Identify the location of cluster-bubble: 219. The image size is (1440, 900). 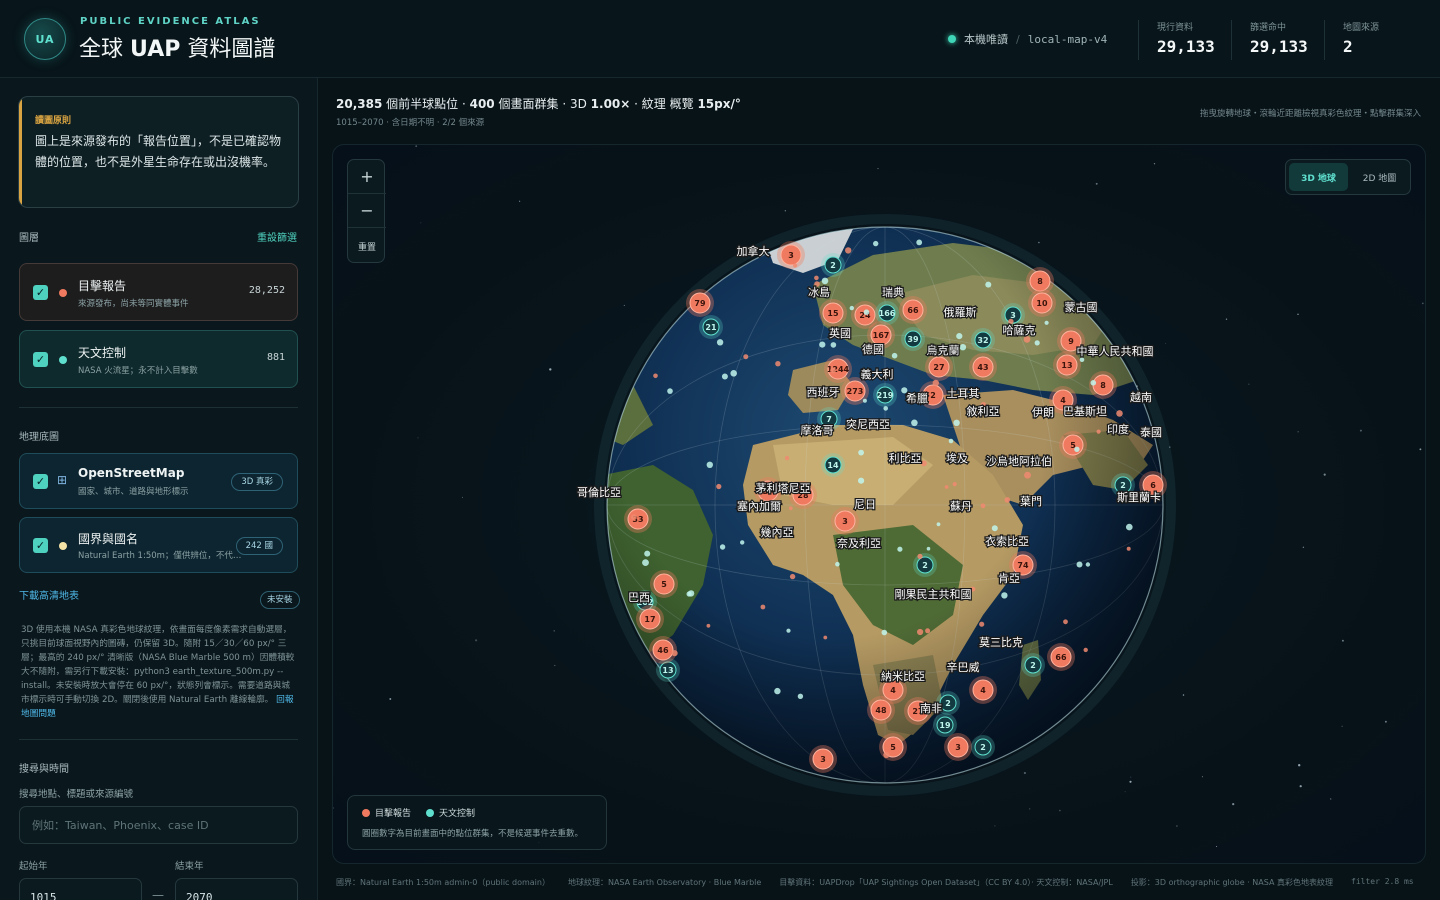
(885, 395).